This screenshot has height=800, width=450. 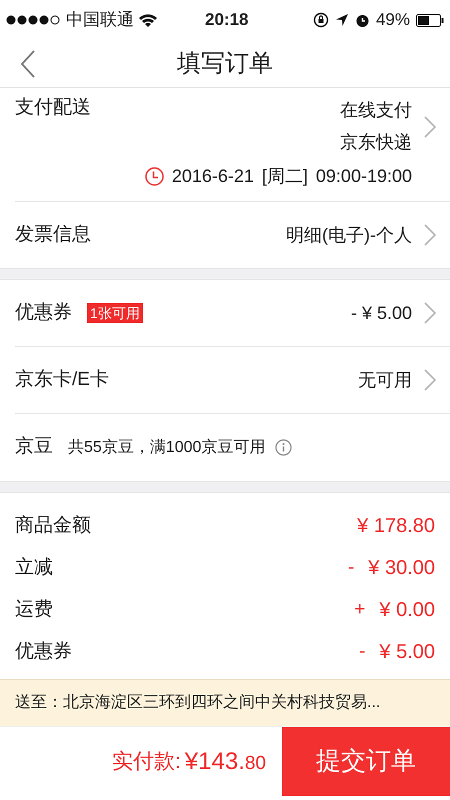 What do you see at coordinates (225, 63) in the screenshot?
I see `page-title: 填写订单` at bounding box center [225, 63].